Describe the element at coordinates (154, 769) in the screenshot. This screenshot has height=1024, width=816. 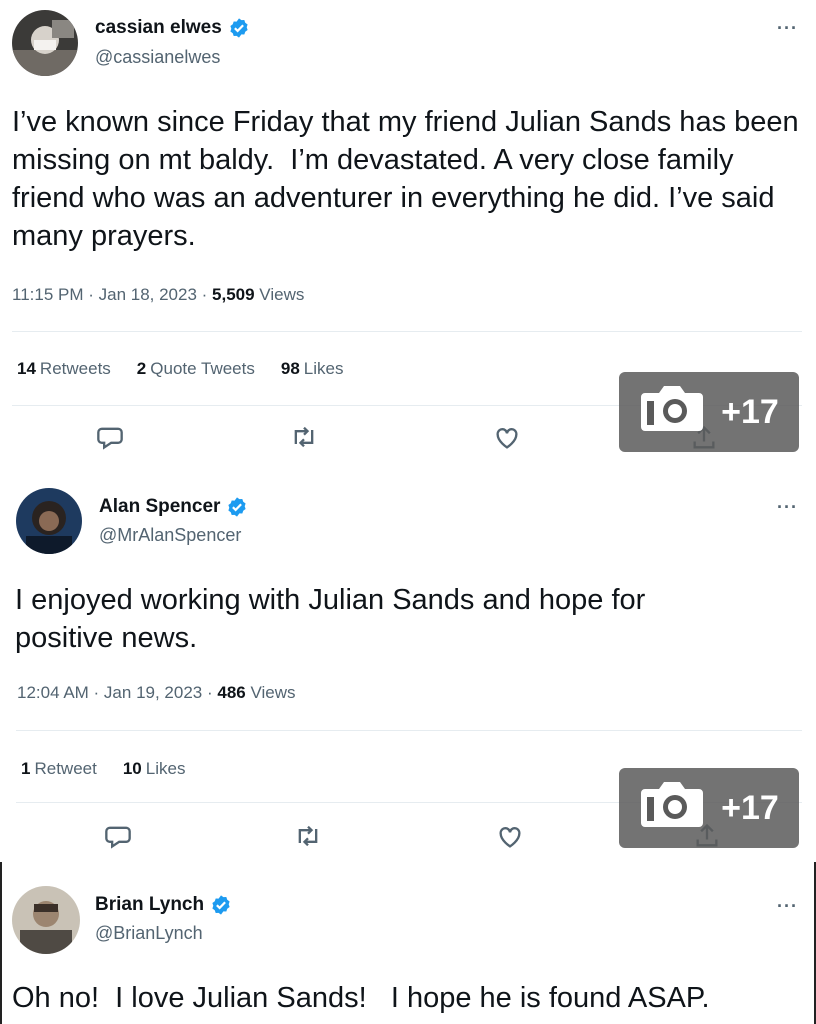
I see `likes-stat: 10 Likes` at that location.